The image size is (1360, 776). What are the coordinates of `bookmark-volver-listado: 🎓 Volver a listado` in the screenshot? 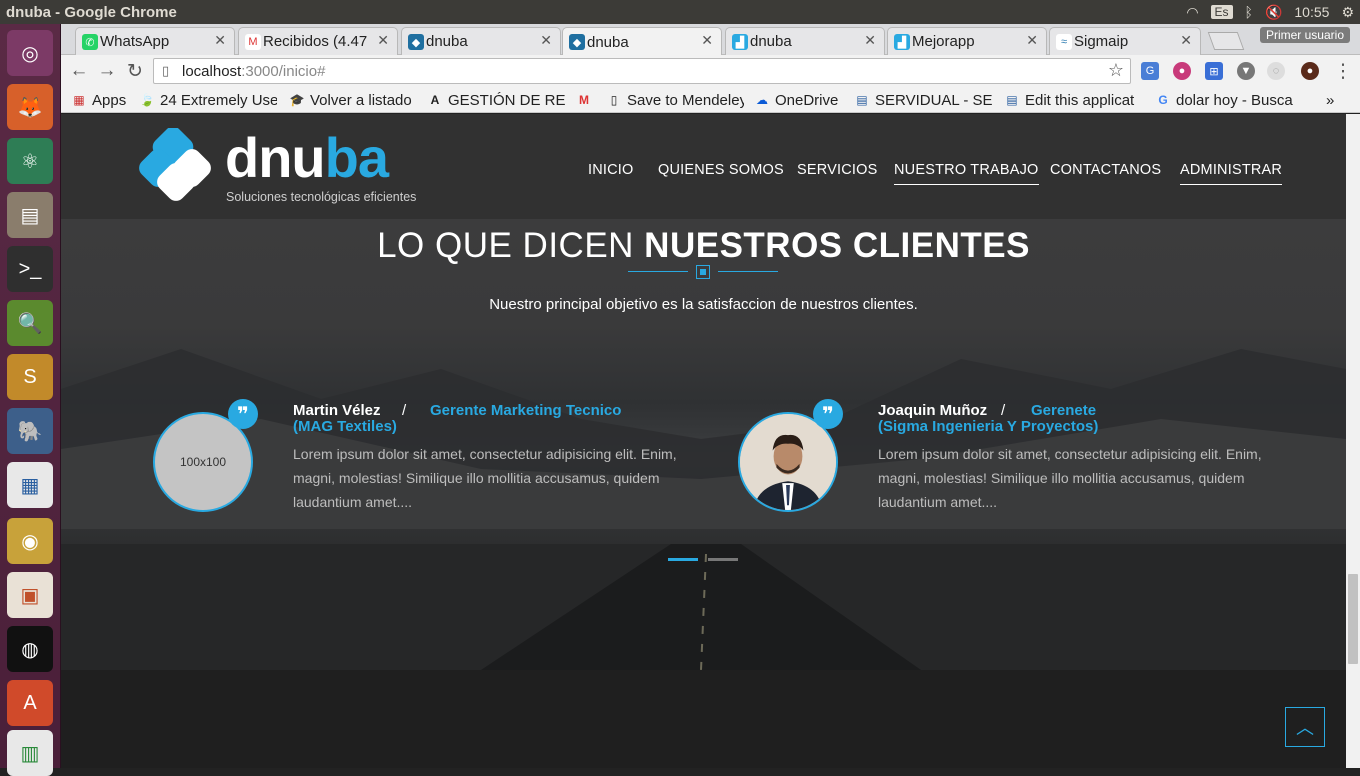 It's located at (353, 100).